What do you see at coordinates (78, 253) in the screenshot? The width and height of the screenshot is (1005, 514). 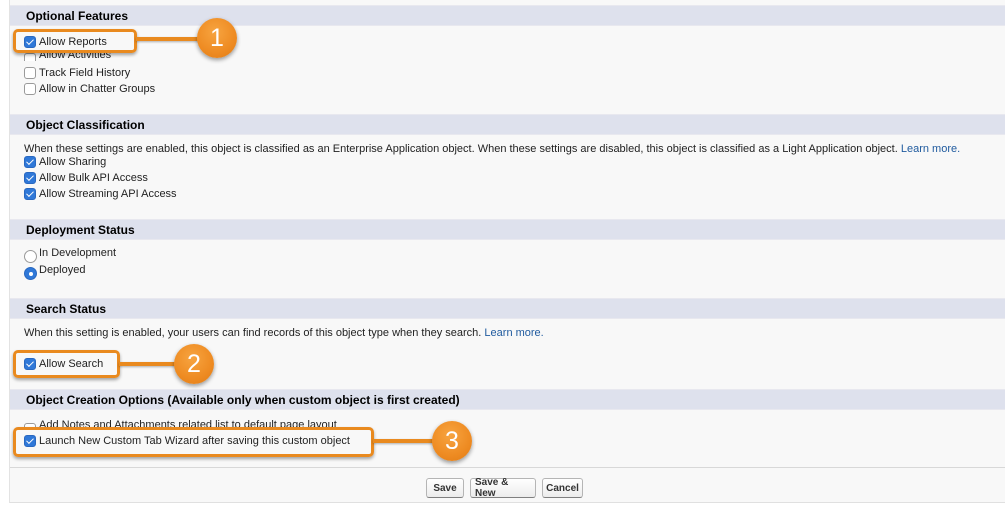 I see `radio-label: In Development` at bounding box center [78, 253].